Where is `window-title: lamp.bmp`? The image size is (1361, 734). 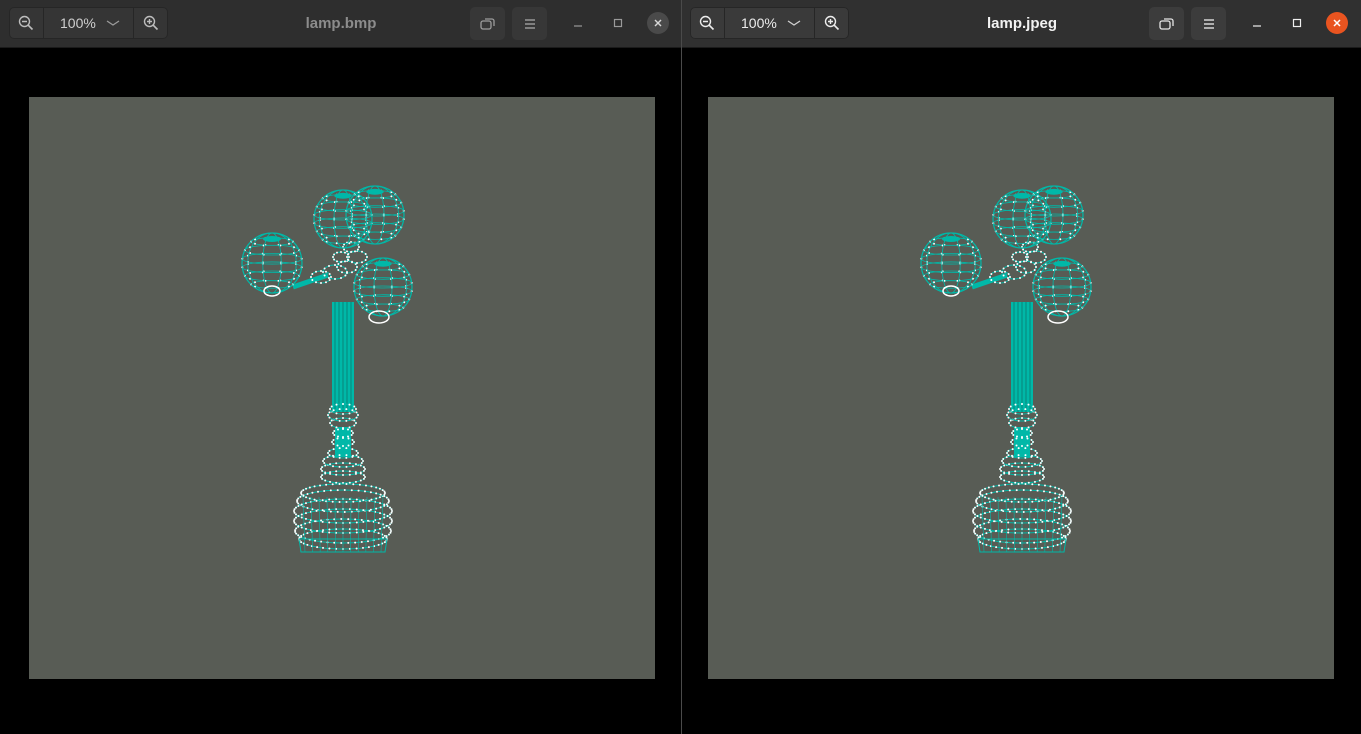 window-title: lamp.bmp is located at coordinates (341, 23).